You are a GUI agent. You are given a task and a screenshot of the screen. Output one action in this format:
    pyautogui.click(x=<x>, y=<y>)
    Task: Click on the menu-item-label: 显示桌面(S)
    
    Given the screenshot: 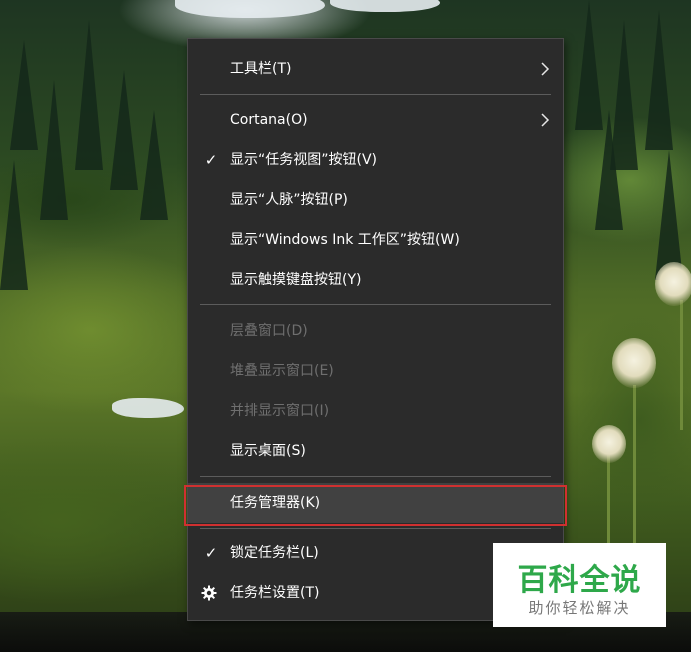 What is the action you would take?
    pyautogui.click(x=268, y=451)
    